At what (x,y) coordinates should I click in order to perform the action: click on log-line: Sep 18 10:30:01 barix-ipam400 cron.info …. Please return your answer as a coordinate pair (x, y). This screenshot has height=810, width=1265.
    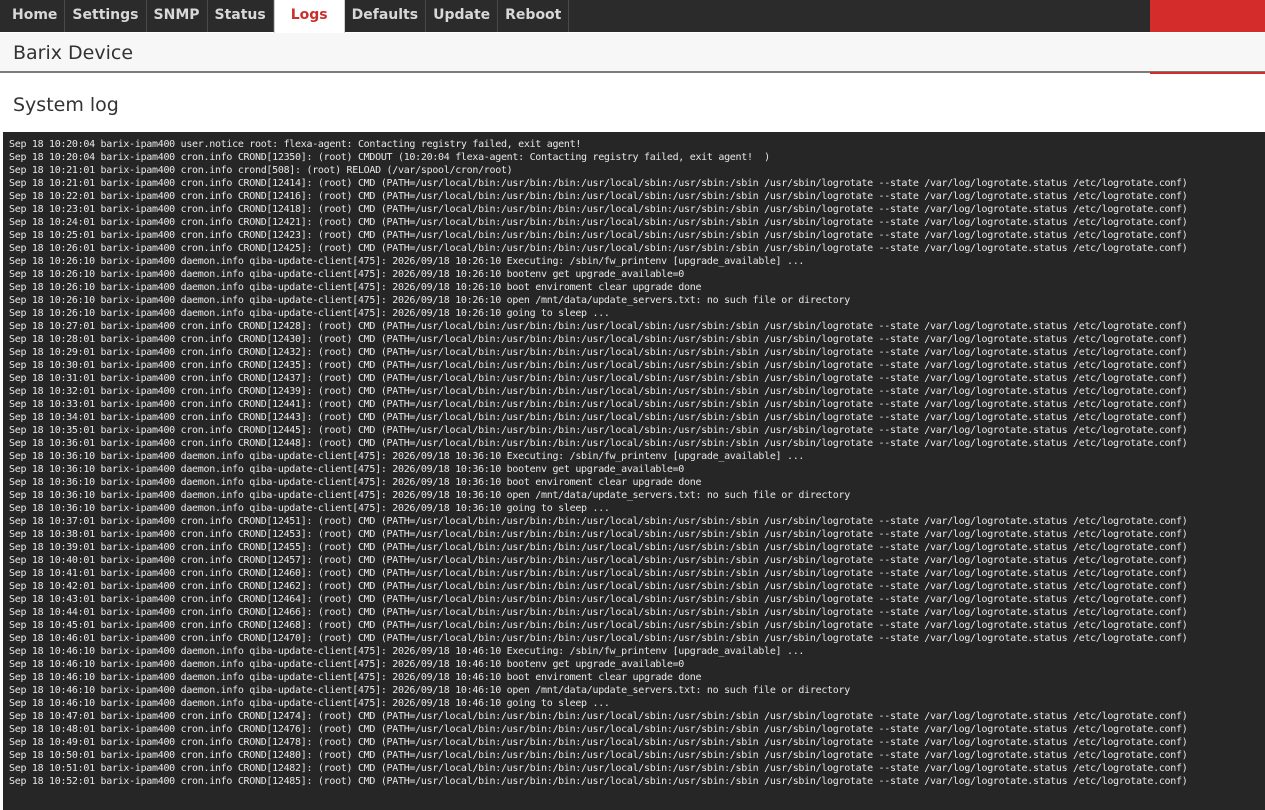
    Looking at the image, I should click on (598, 365).